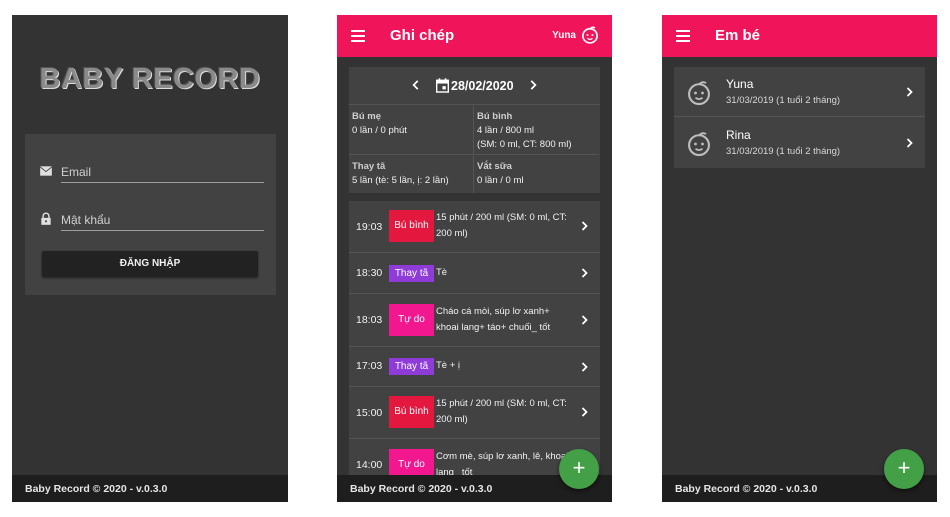 This screenshot has height=517, width=950. I want to click on app-logo: BABY RECORD, so click(150, 79).